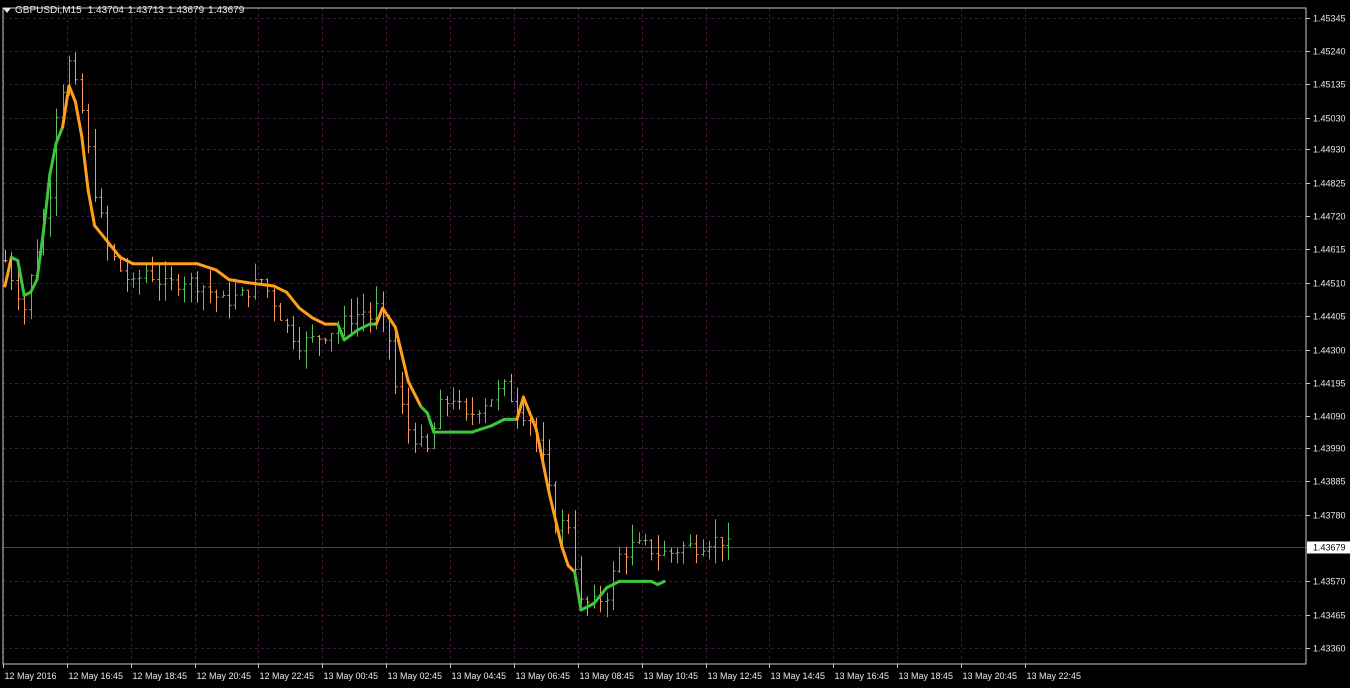  Describe the element at coordinates (31, 676) in the screenshot. I see `x-tick-label: 12 May 2016` at that location.